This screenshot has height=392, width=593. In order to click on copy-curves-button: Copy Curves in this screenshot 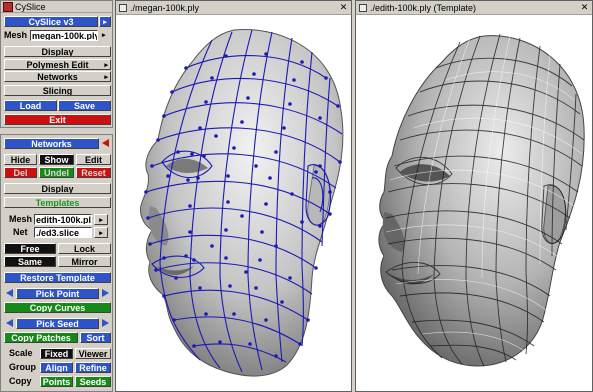, I will do `click(57, 307)`.